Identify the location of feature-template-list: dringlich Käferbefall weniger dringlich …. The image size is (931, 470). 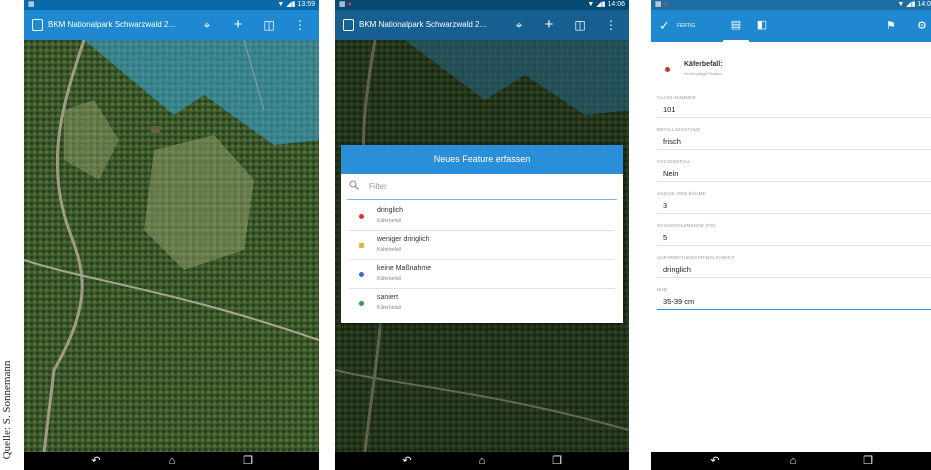
(482, 260).